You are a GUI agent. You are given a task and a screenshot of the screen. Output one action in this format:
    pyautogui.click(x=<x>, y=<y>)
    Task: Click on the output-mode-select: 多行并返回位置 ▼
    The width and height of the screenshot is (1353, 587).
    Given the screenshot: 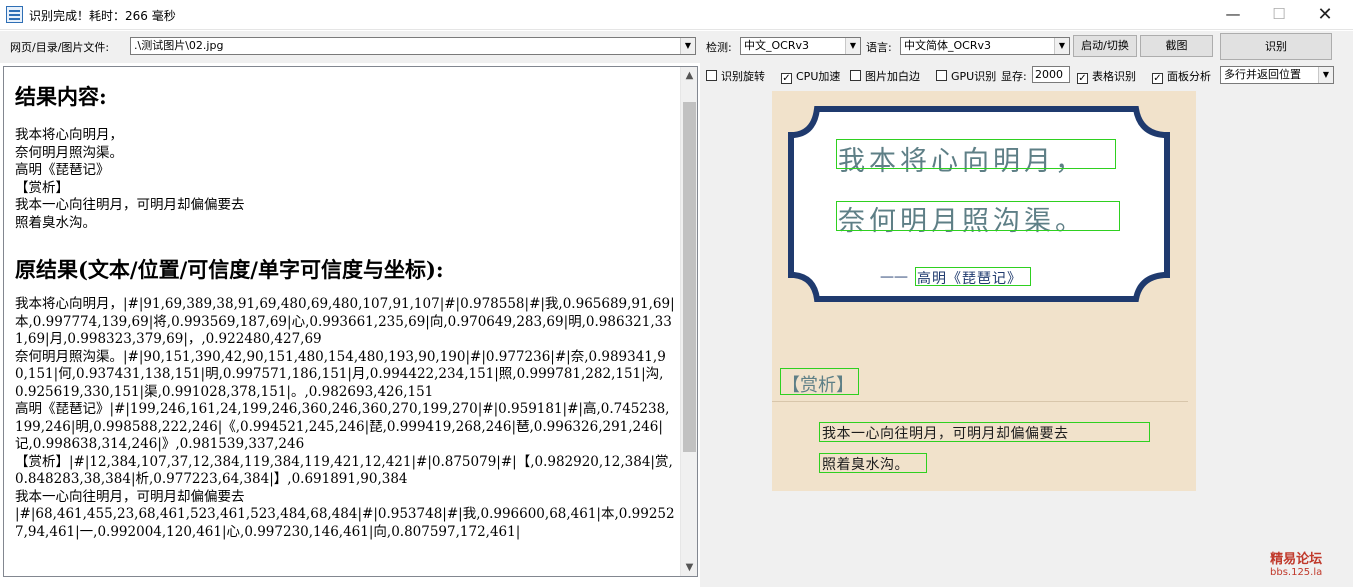 What is the action you would take?
    pyautogui.click(x=1277, y=75)
    